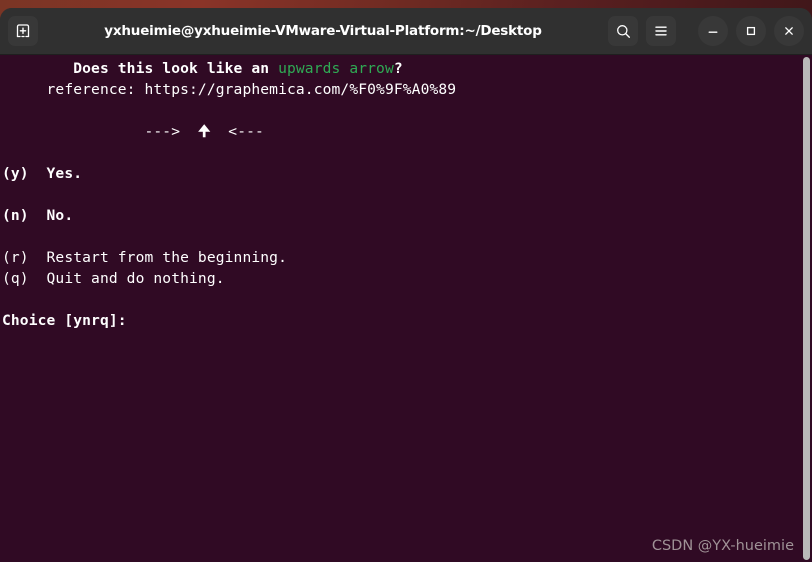  What do you see at coordinates (144, 257) in the screenshot?
I see `option-restart: (r) Restart from the beginning.` at bounding box center [144, 257].